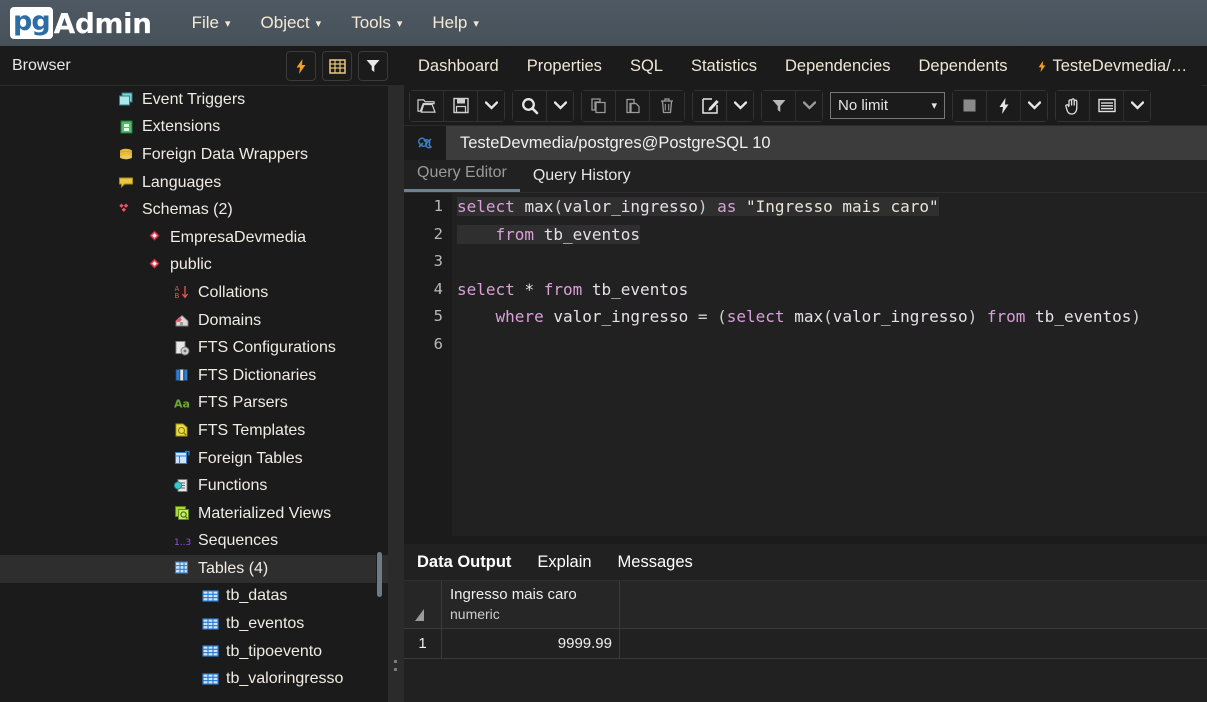  I want to click on tree-item-fts-parsers: Aa FTS Parsers, so click(194, 404).